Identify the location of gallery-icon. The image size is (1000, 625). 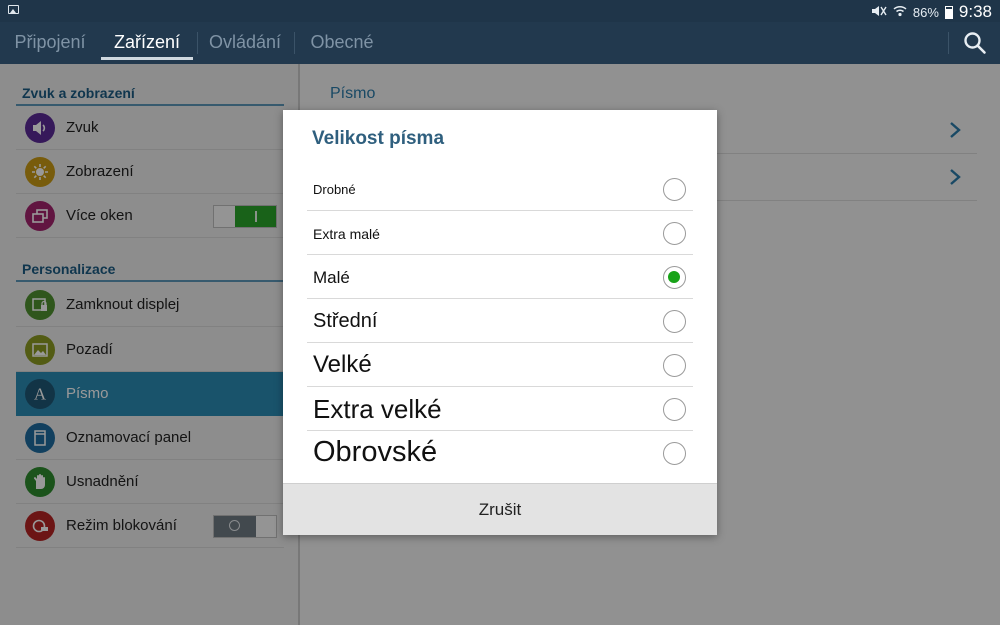
(13, 9).